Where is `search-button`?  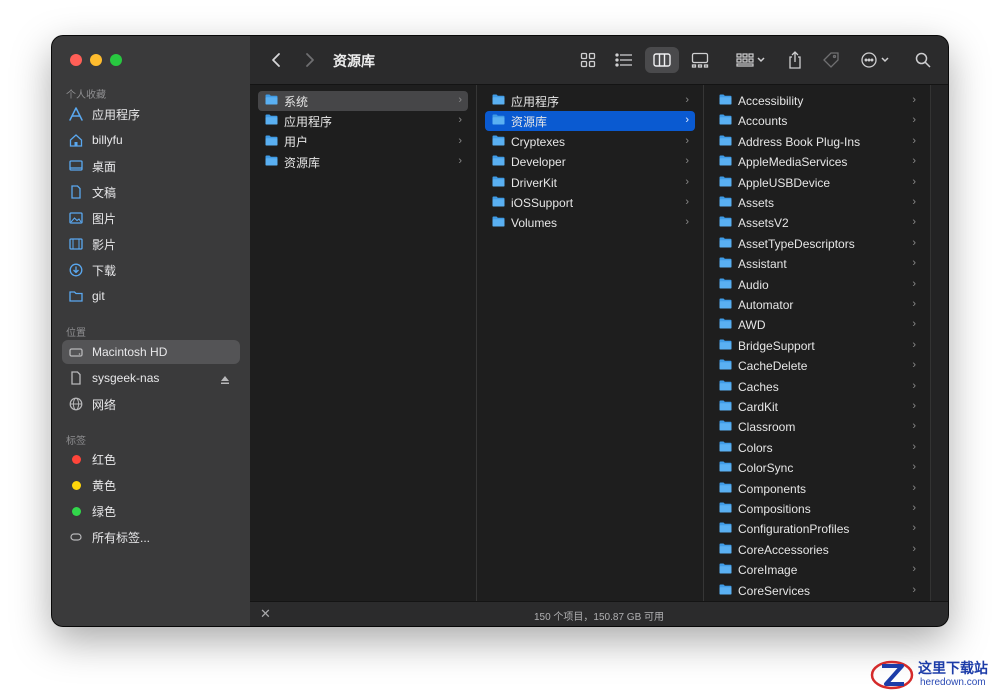 search-button is located at coordinates (923, 60).